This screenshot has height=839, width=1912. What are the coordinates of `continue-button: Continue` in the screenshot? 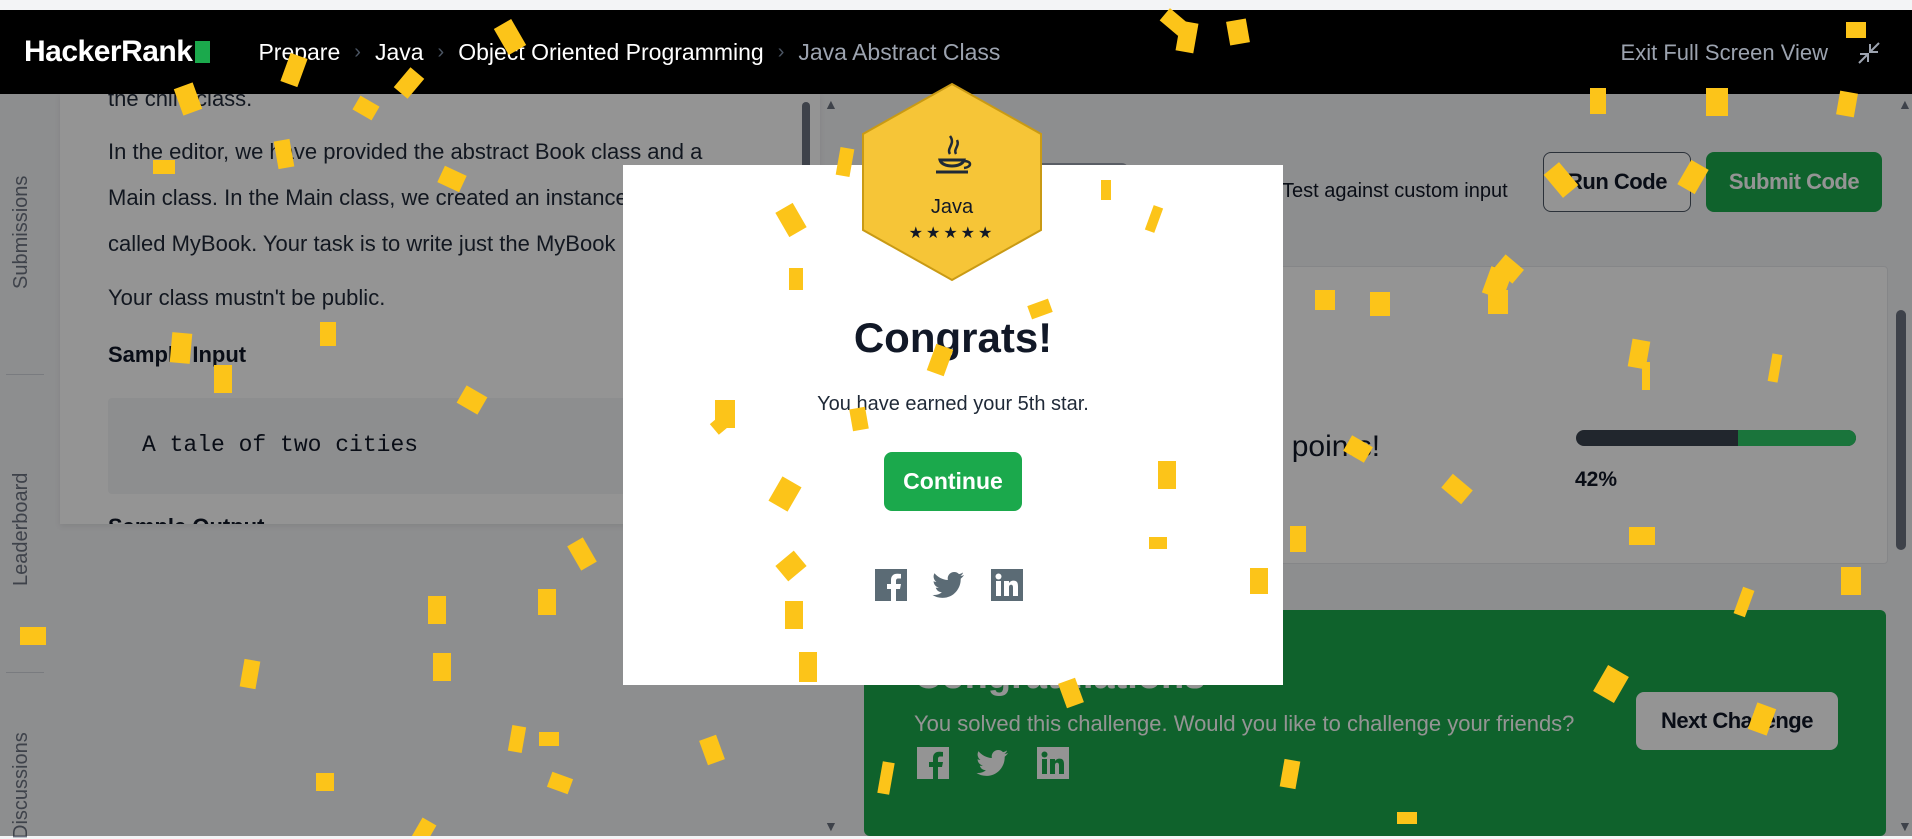 It's located at (953, 481).